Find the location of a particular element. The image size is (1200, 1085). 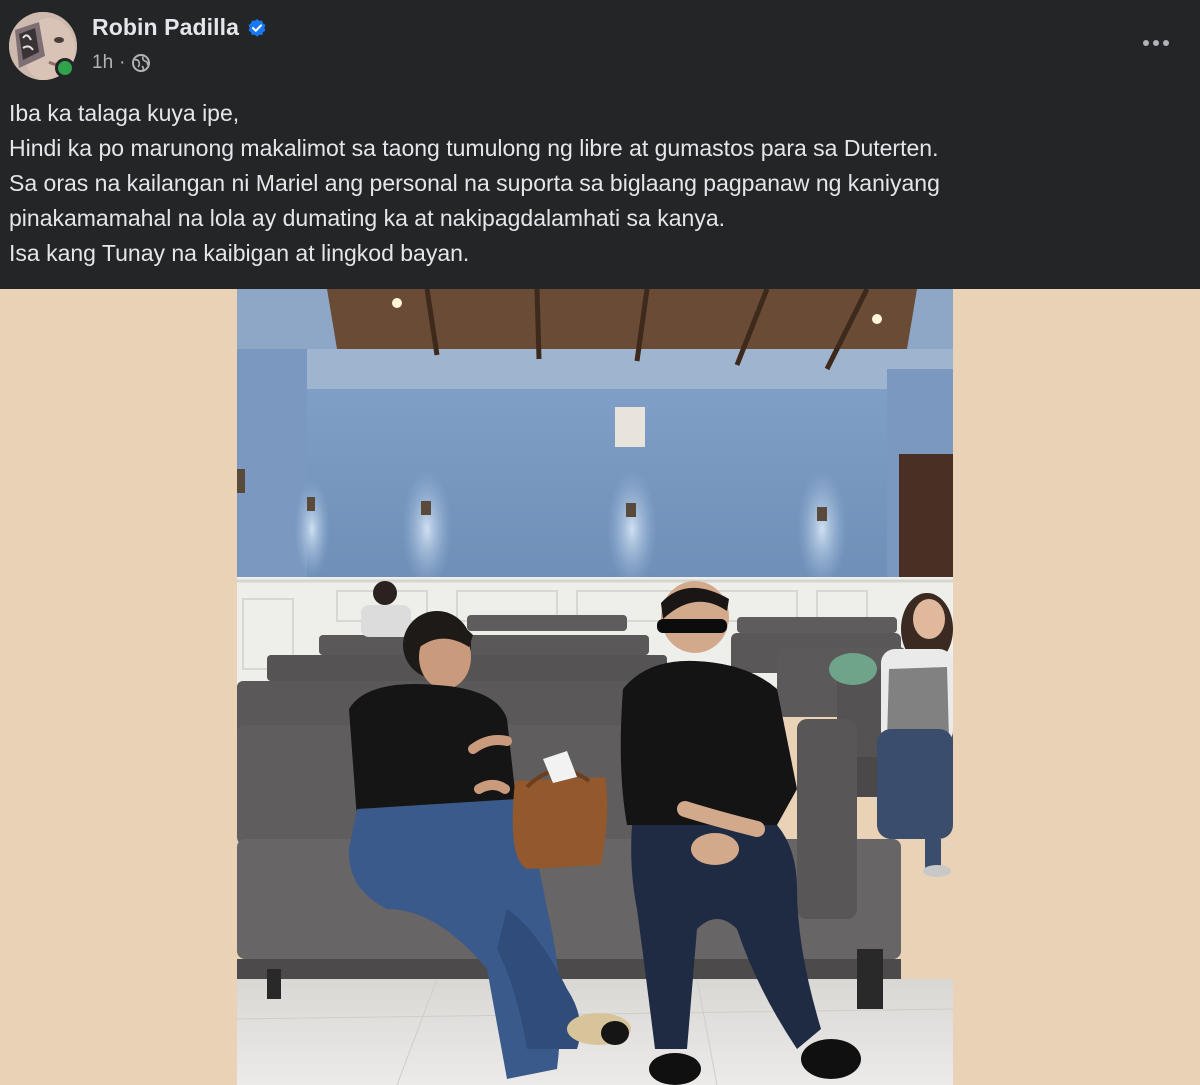

post-timestamp: 1h is located at coordinates (102, 63).